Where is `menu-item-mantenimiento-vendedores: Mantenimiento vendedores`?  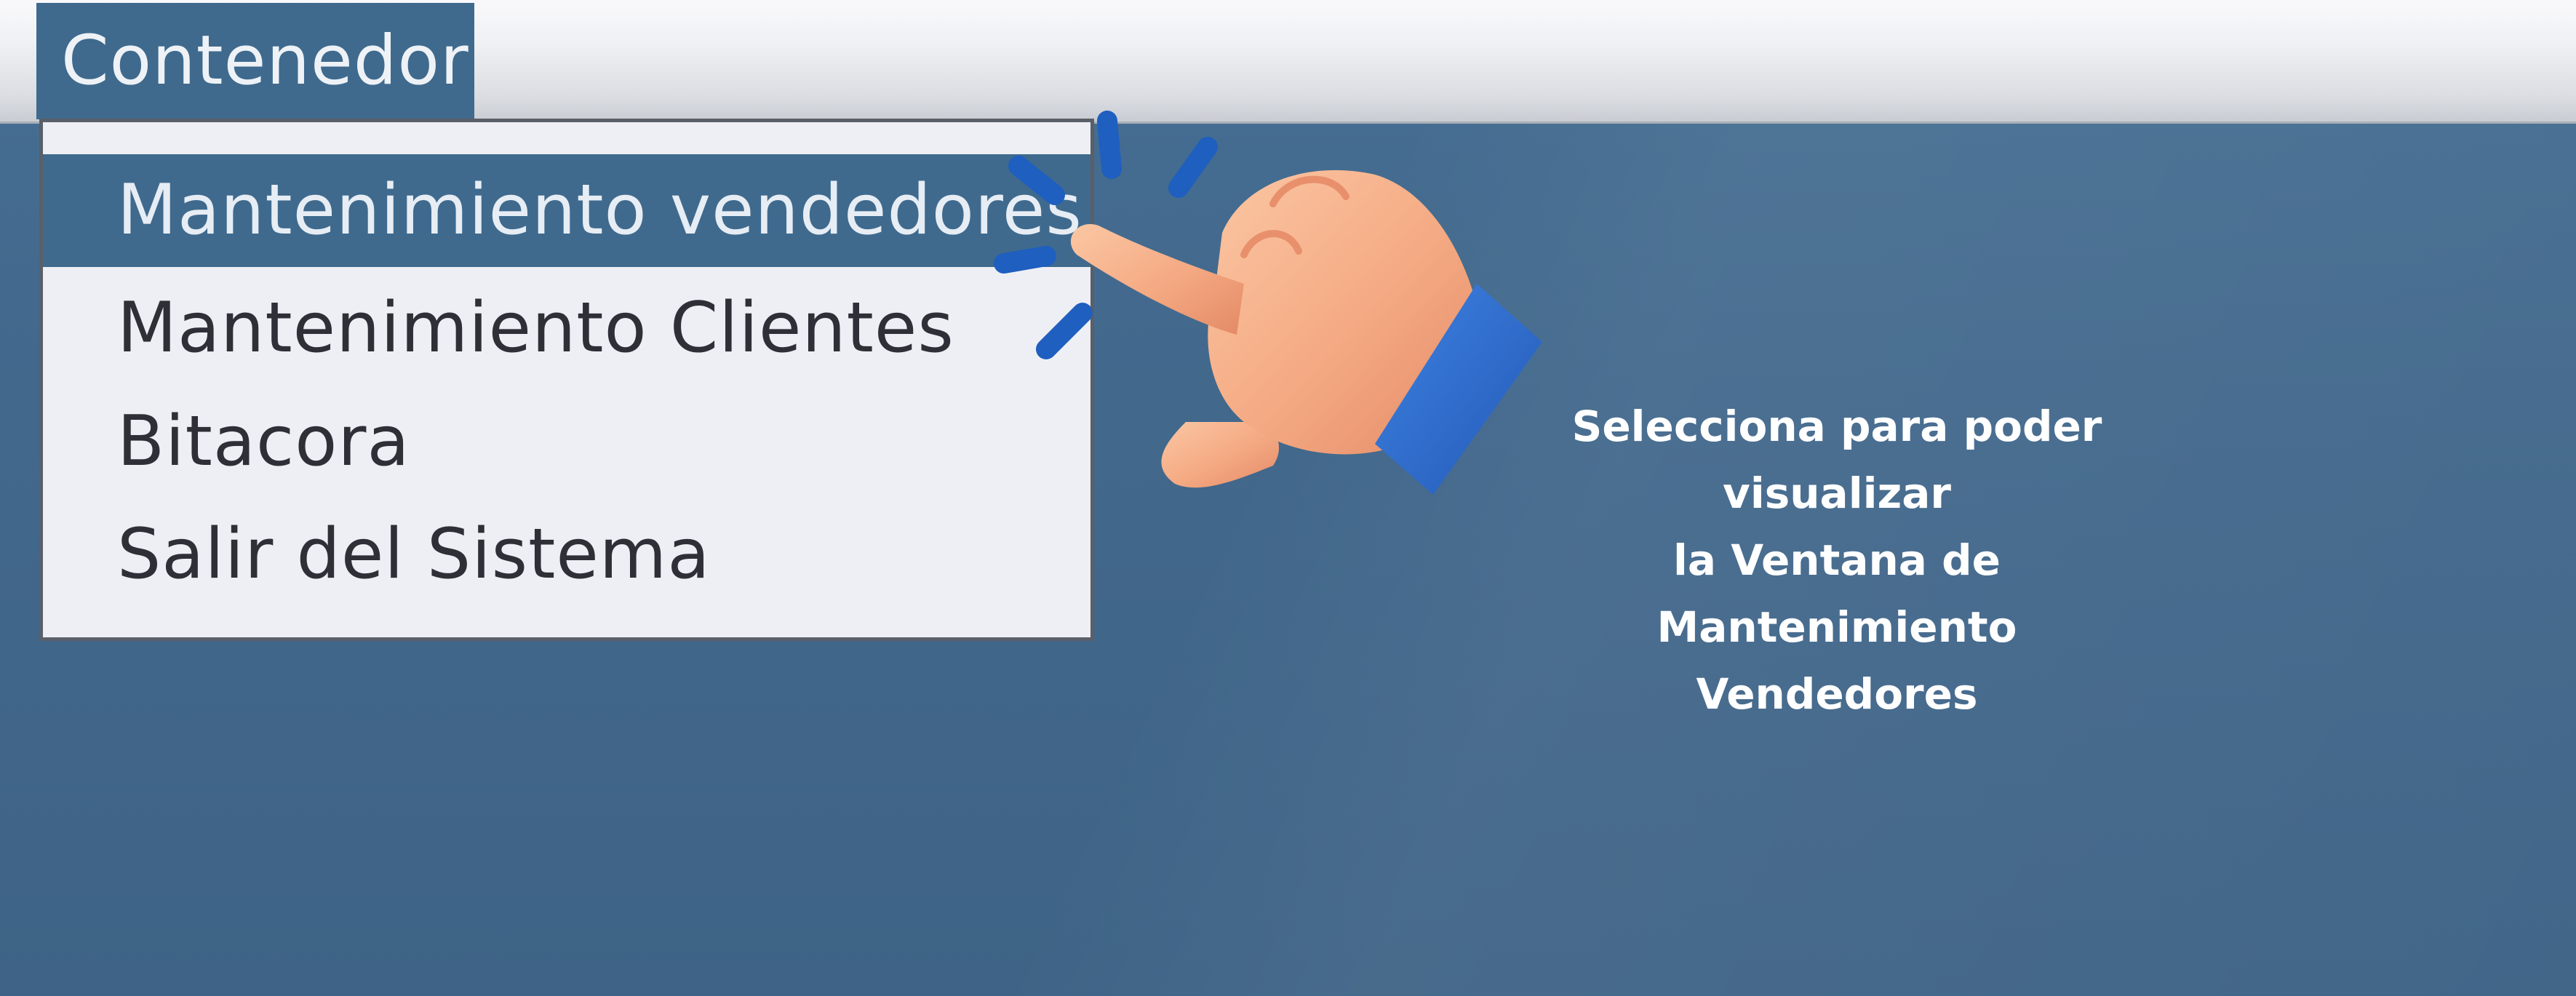 menu-item-mantenimiento-vendedores: Mantenimiento vendedores is located at coordinates (566, 210).